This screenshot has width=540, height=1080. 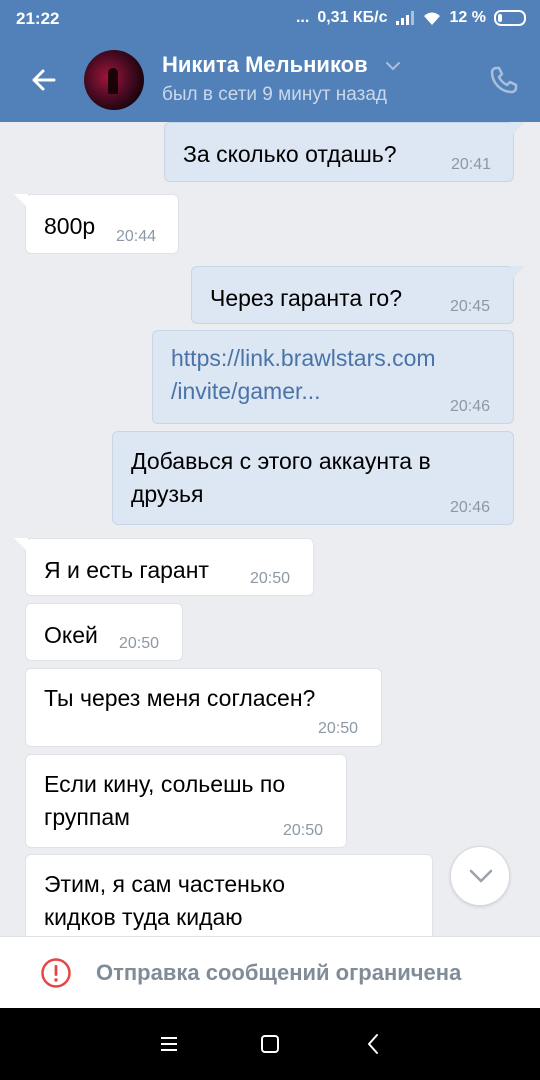 I want to click on message-bubble: Ты через меня согласен? 20:50, so click(x=203, y=707).